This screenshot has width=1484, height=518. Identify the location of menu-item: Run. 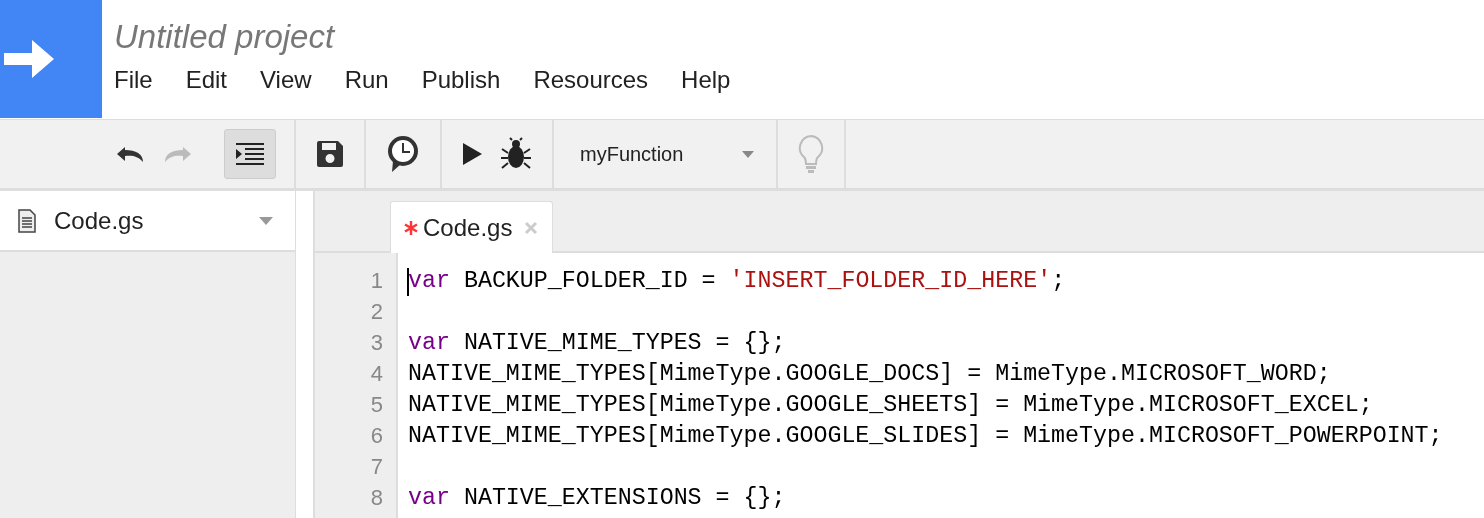
(366, 80).